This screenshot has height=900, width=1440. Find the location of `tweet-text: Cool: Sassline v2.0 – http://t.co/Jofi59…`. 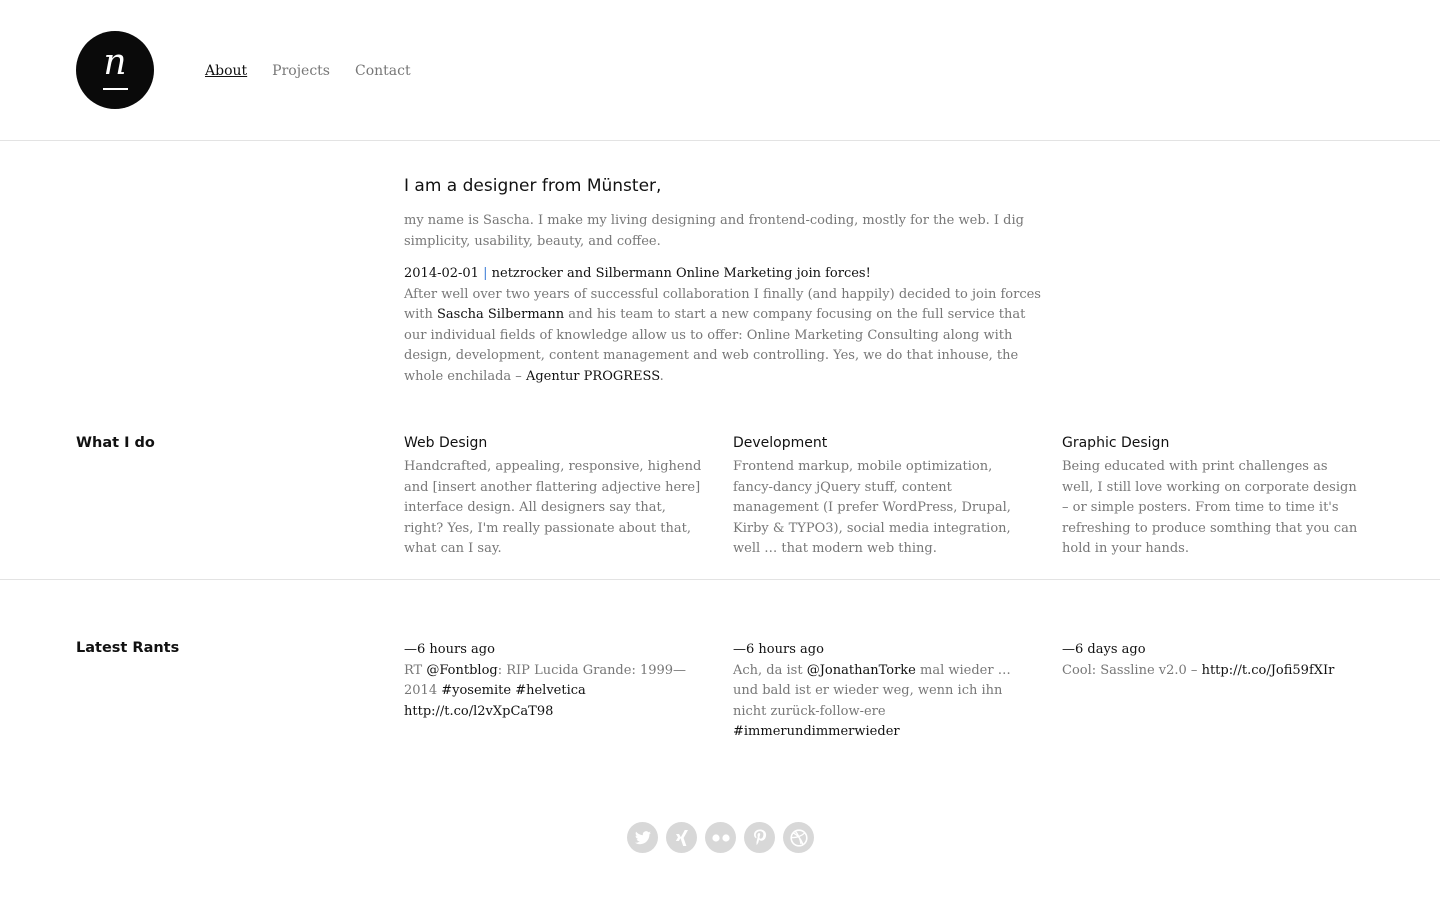

tweet-text: Cool: Sassline v2.0 – http://t.co/Jofi59… is located at coordinates (1212, 671).